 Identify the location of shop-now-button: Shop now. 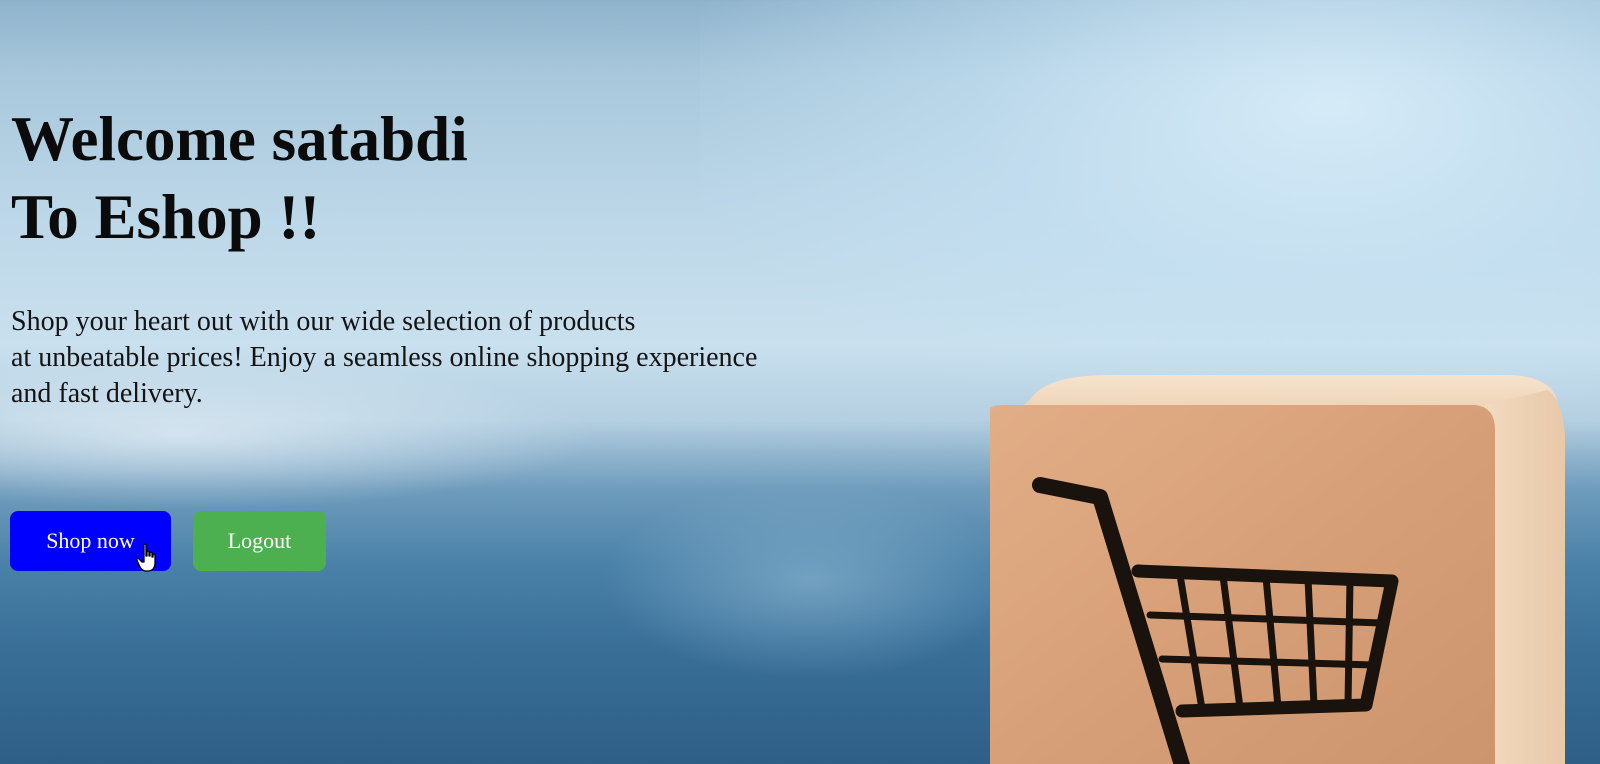
(90, 541).